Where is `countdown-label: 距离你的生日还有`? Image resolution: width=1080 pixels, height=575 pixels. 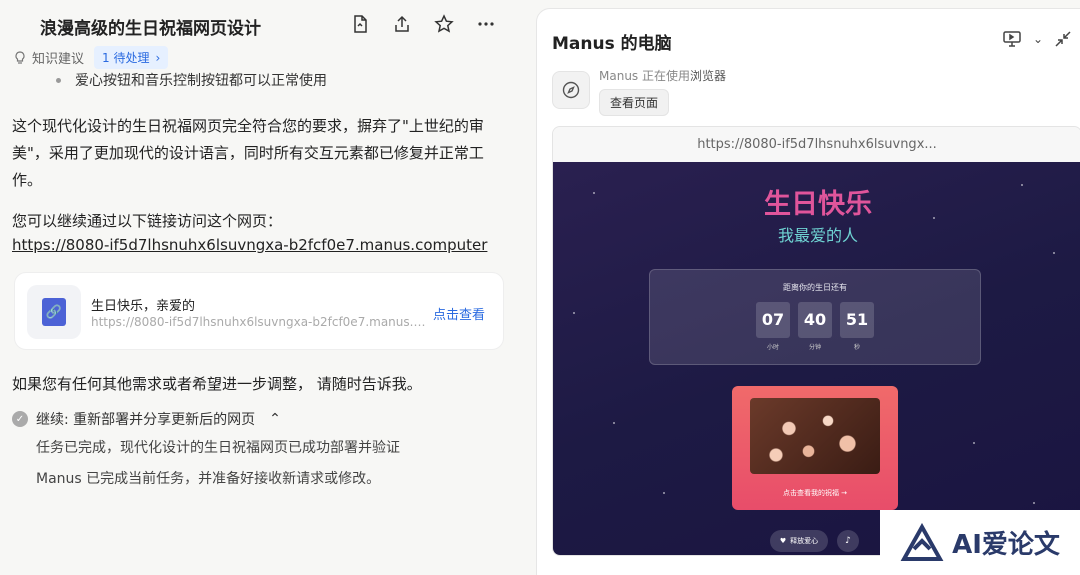 countdown-label: 距离你的生日还有 is located at coordinates (815, 287).